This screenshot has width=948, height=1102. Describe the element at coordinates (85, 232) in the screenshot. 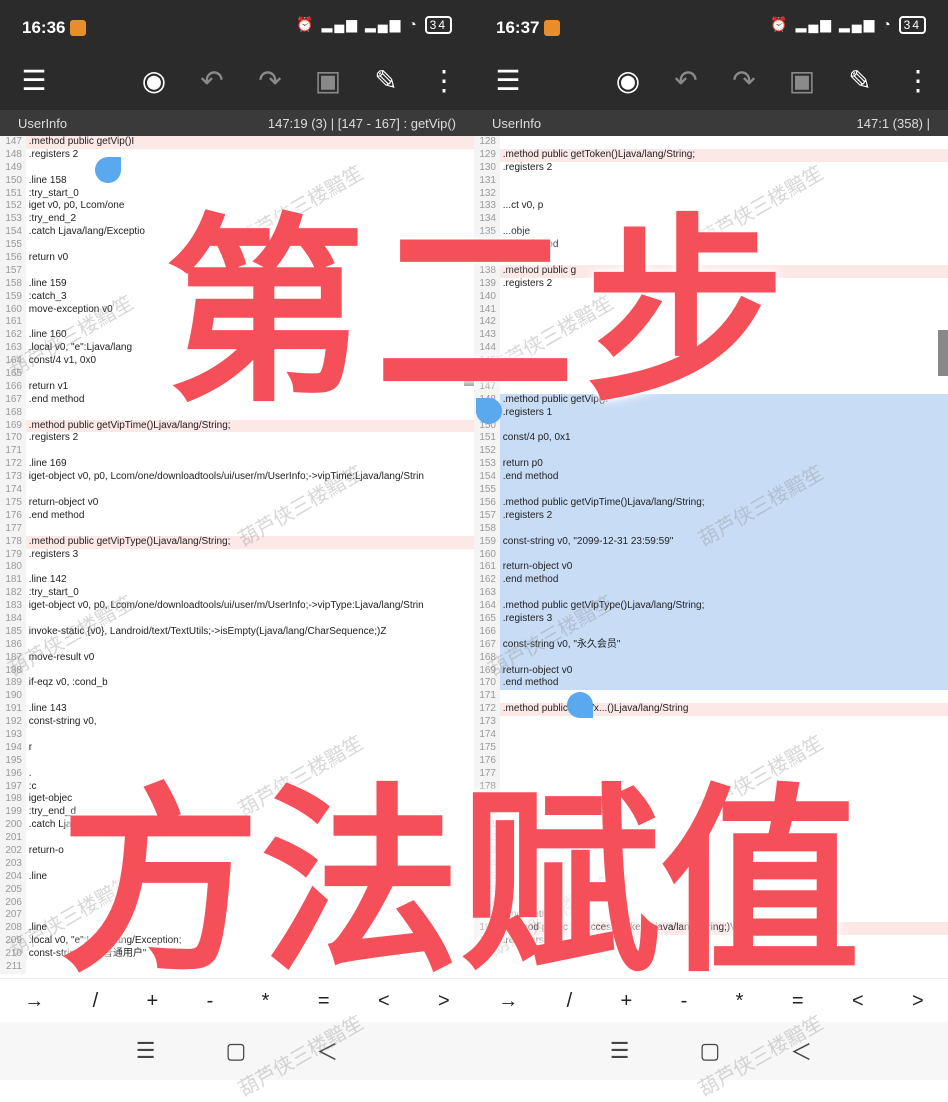

I see `line-text: .catch Ljava/lang/Exceptio` at that location.